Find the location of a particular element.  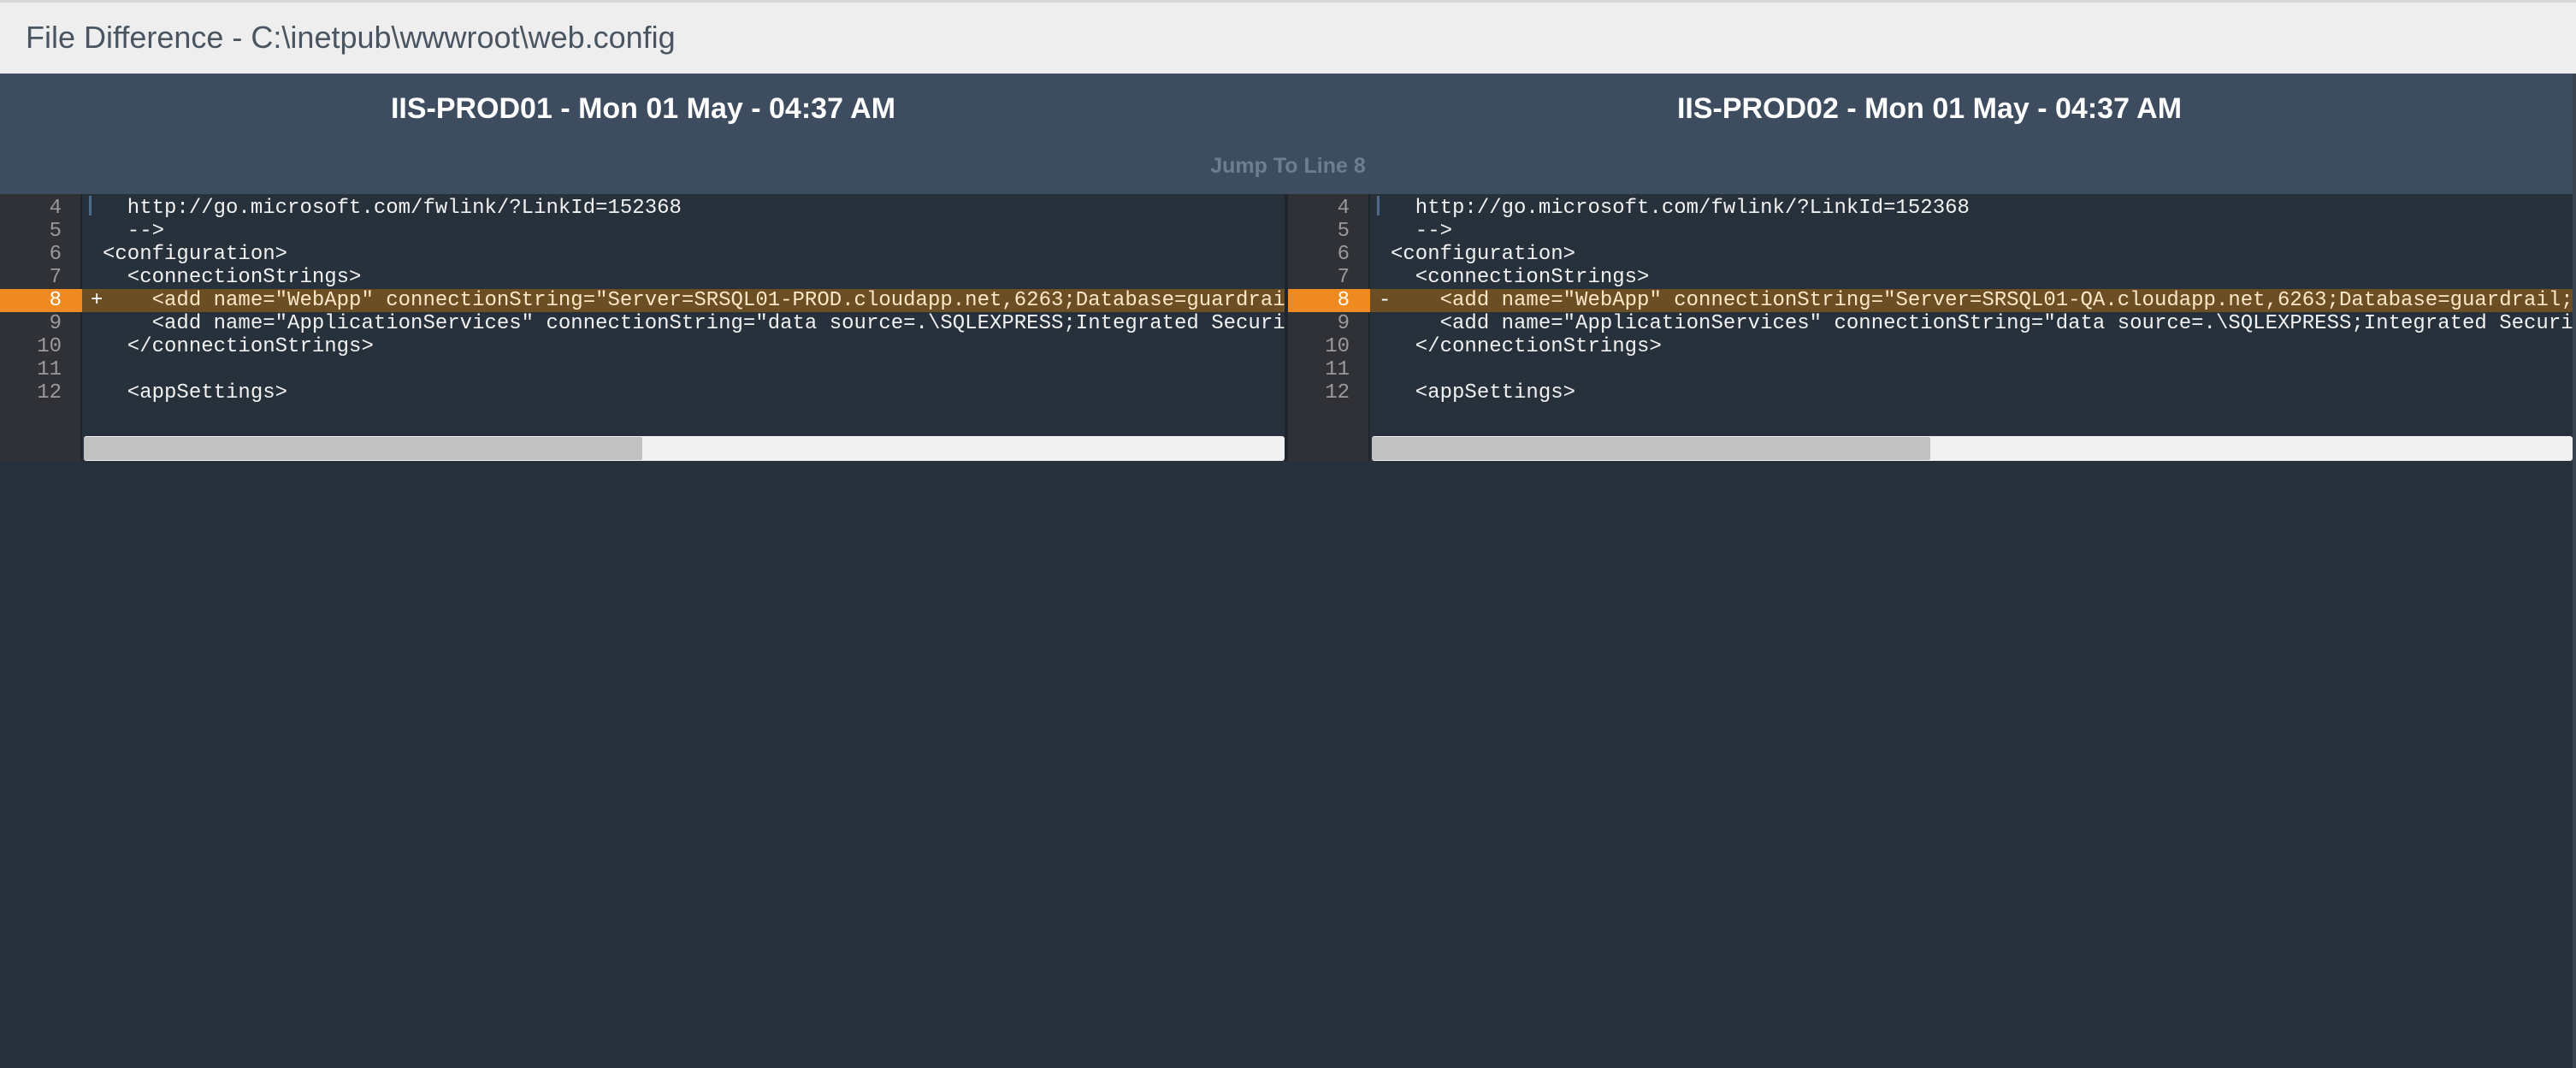

added-marker: + is located at coordinates (97, 300).